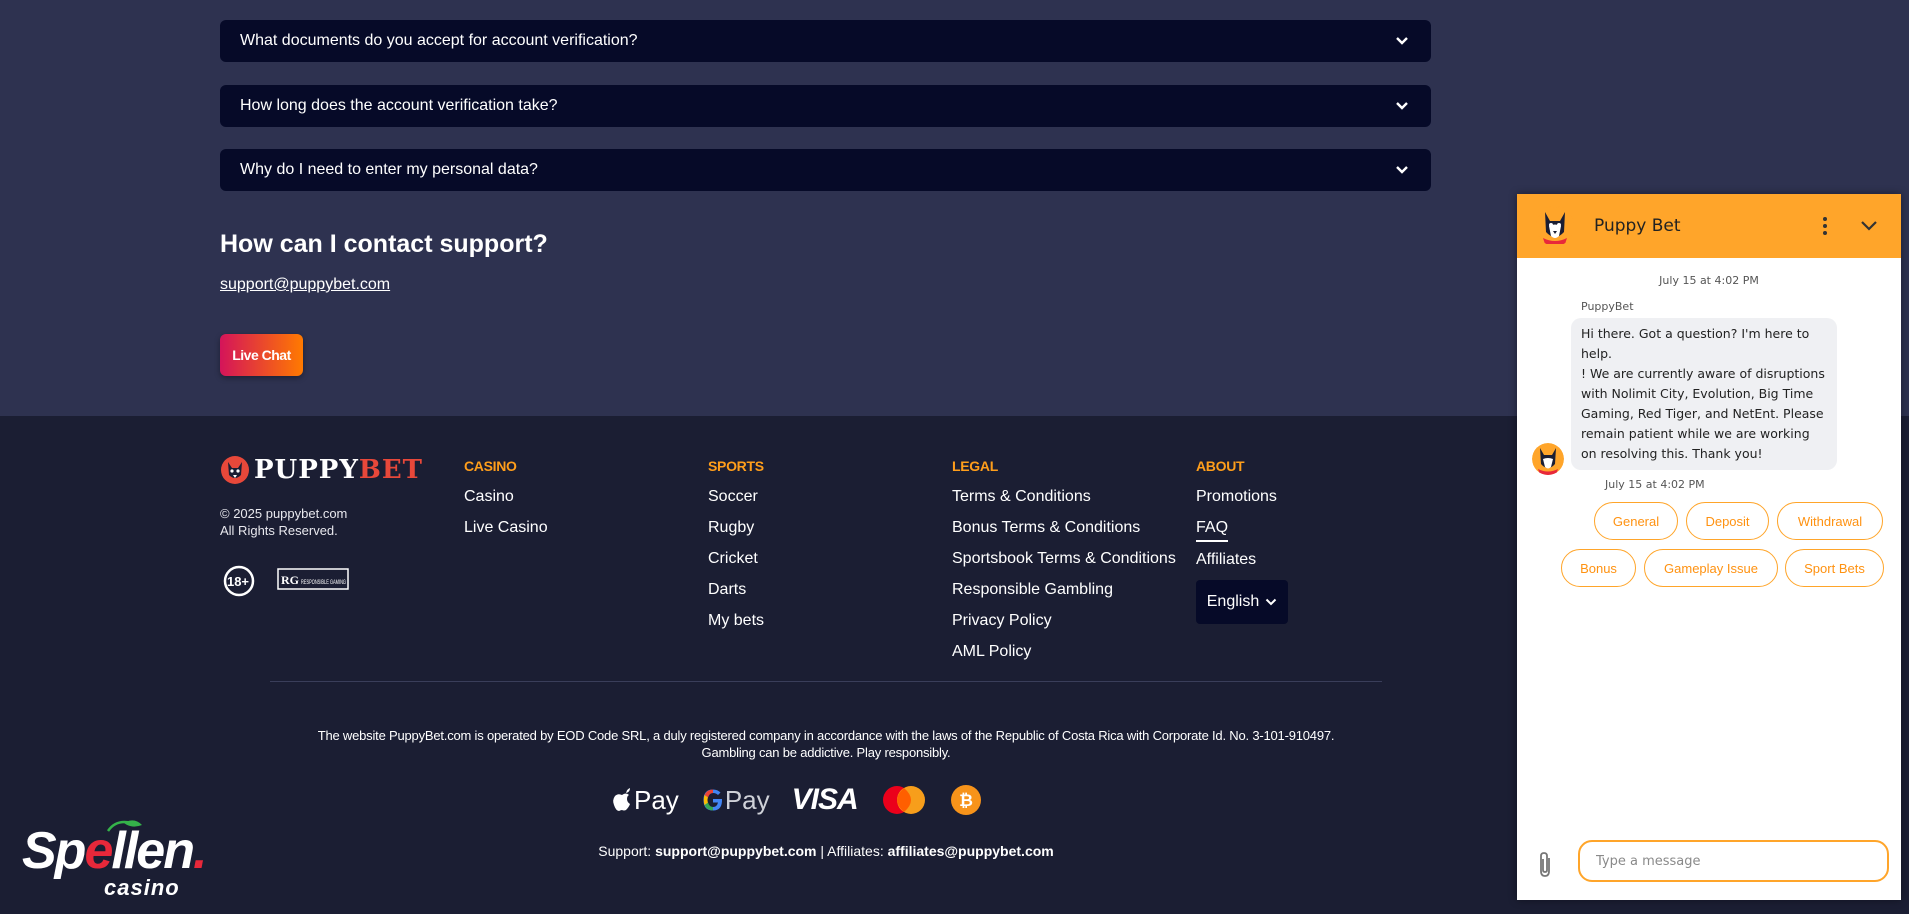 This screenshot has width=1909, height=914. I want to click on footer-link-rugby: Rugby, so click(736, 528).